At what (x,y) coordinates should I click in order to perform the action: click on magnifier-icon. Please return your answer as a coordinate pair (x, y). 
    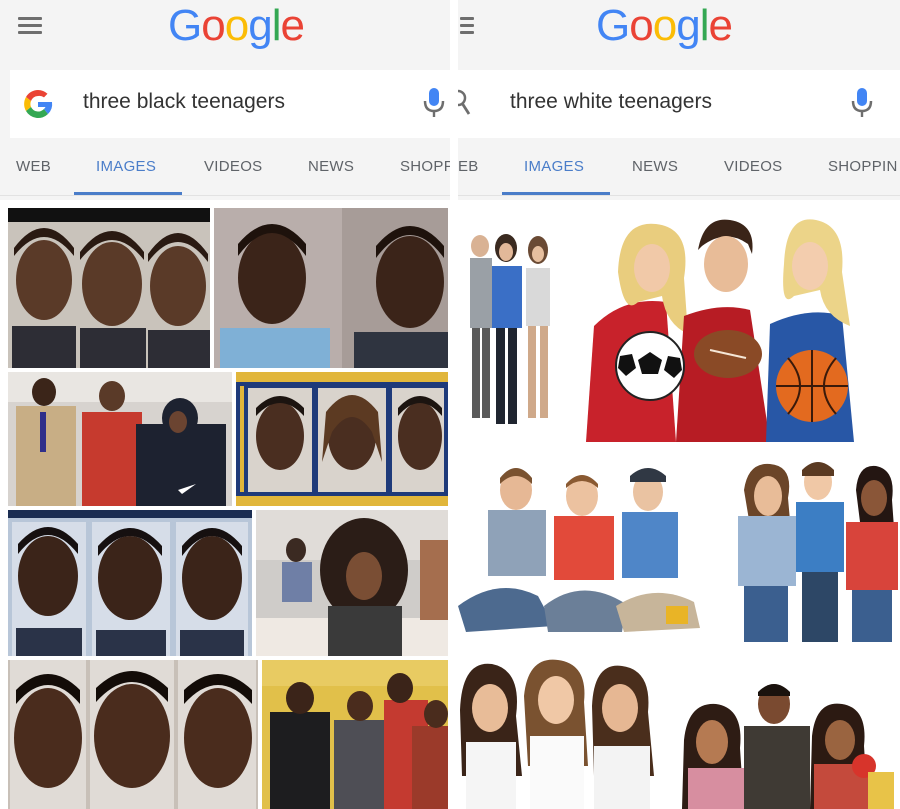
    Looking at the image, I should click on (465, 103).